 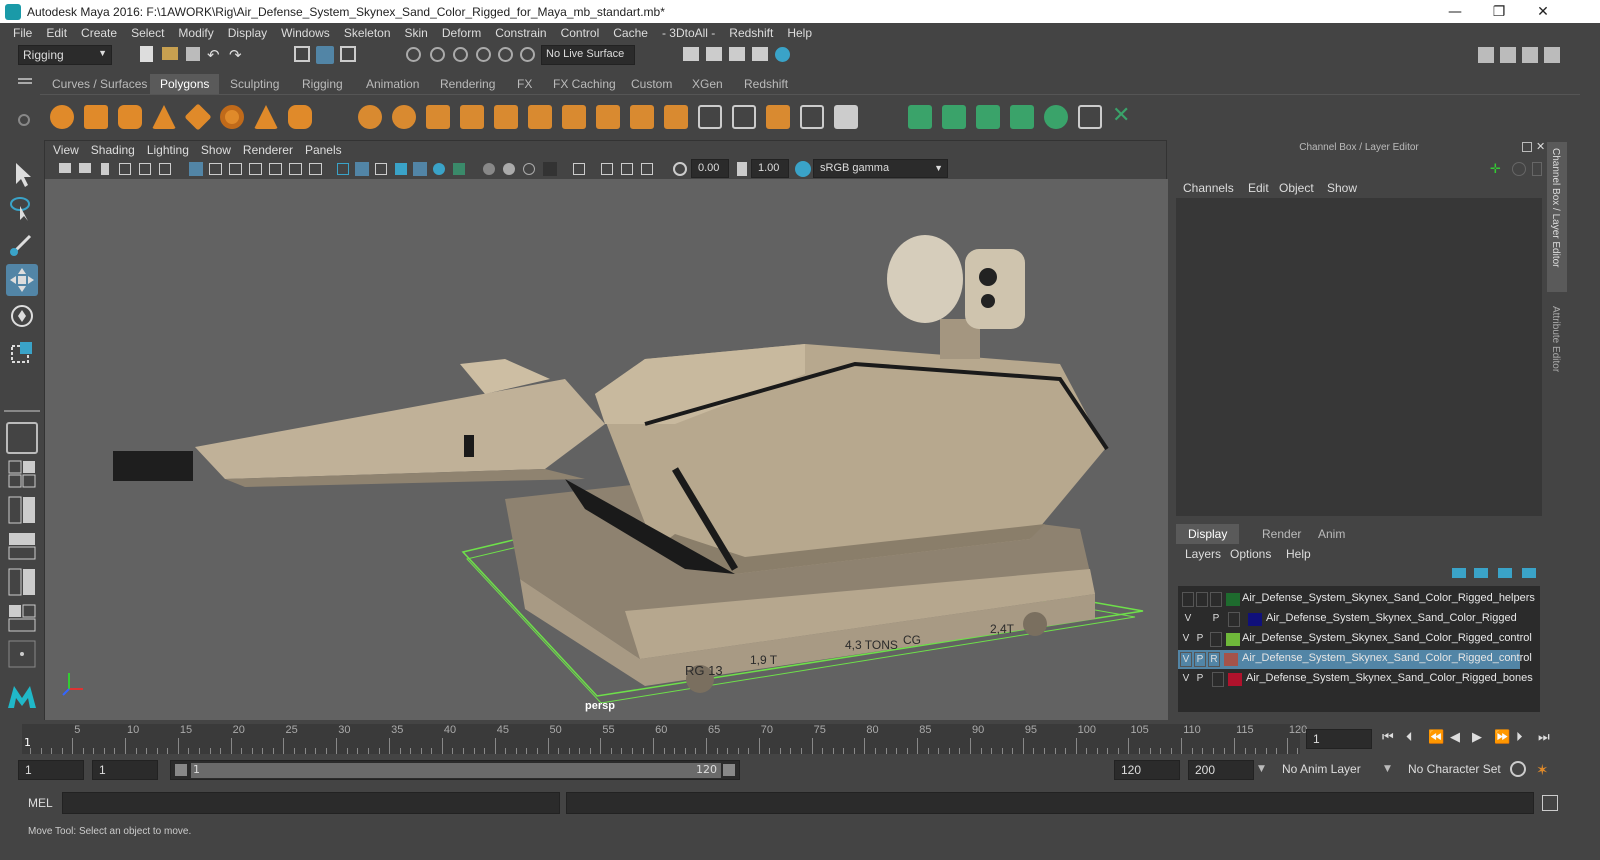 What do you see at coordinates (130, 117) in the screenshot?
I see `poly-cylinder-icon` at bounding box center [130, 117].